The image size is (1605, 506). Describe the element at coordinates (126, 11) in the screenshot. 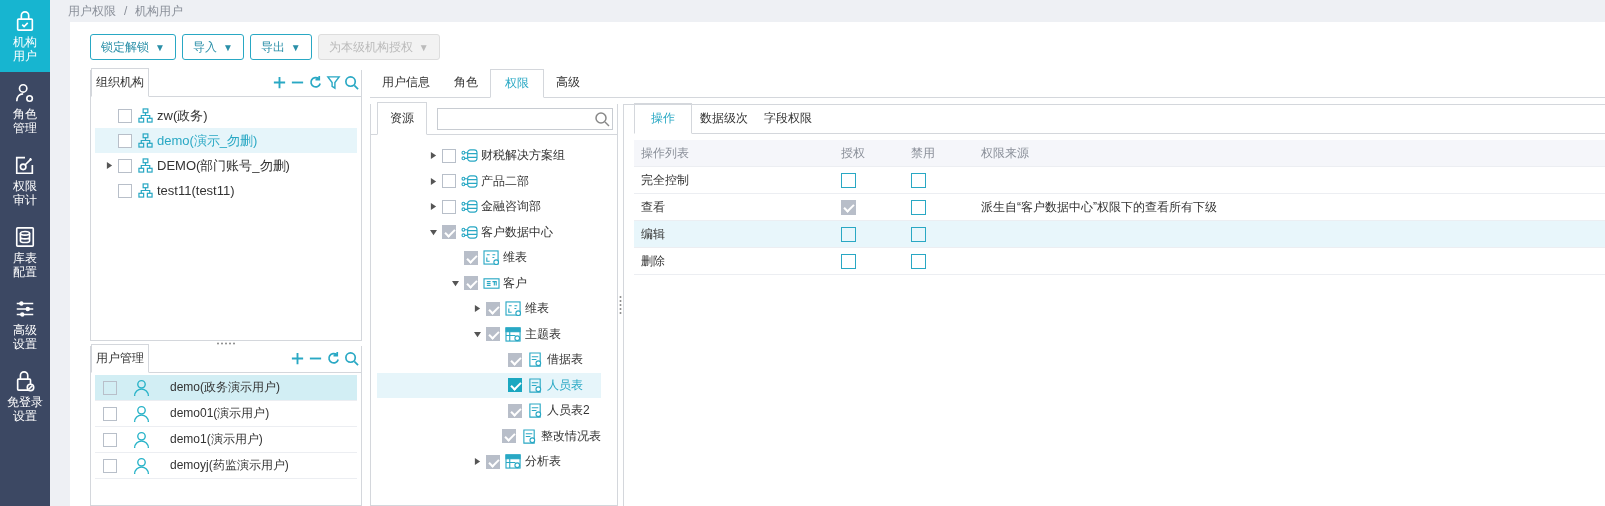

I see `breadcrumb-item: /` at that location.